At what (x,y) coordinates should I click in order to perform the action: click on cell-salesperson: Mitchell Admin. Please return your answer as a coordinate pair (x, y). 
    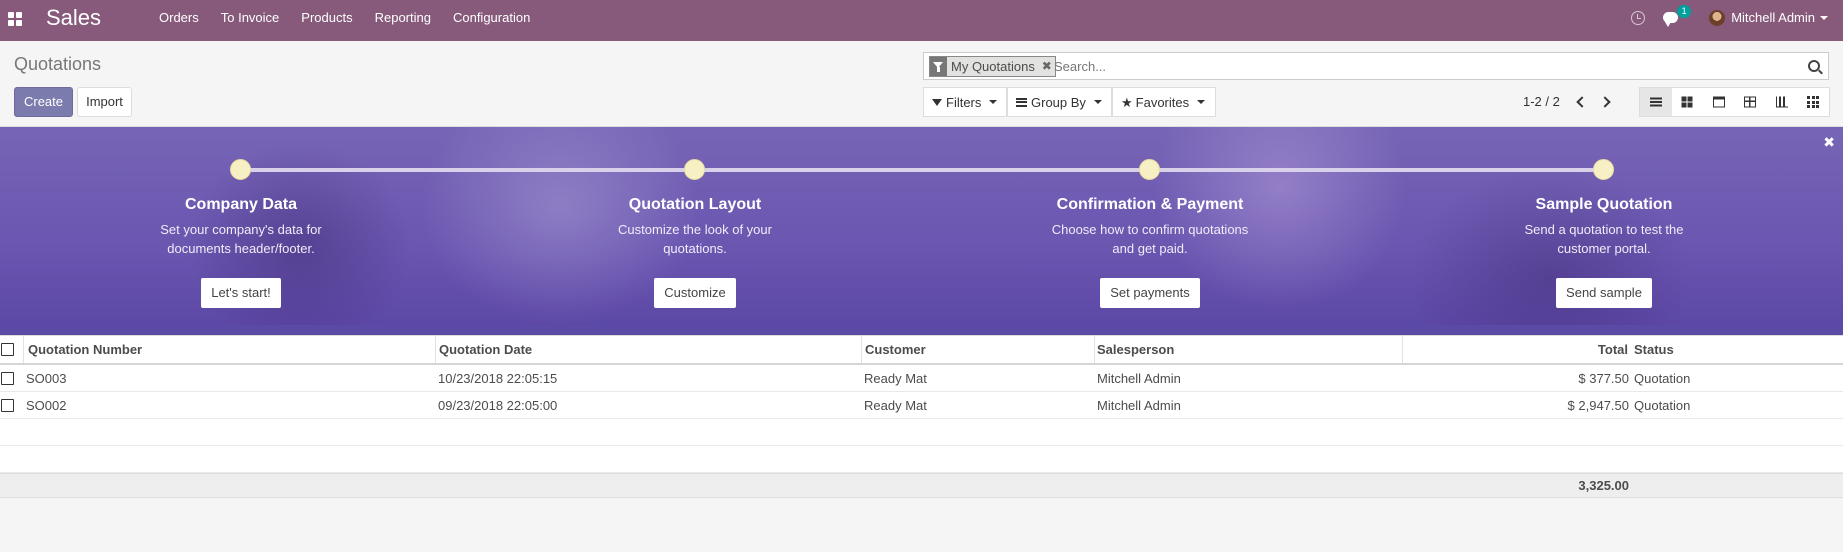
    Looking at the image, I should click on (1139, 378).